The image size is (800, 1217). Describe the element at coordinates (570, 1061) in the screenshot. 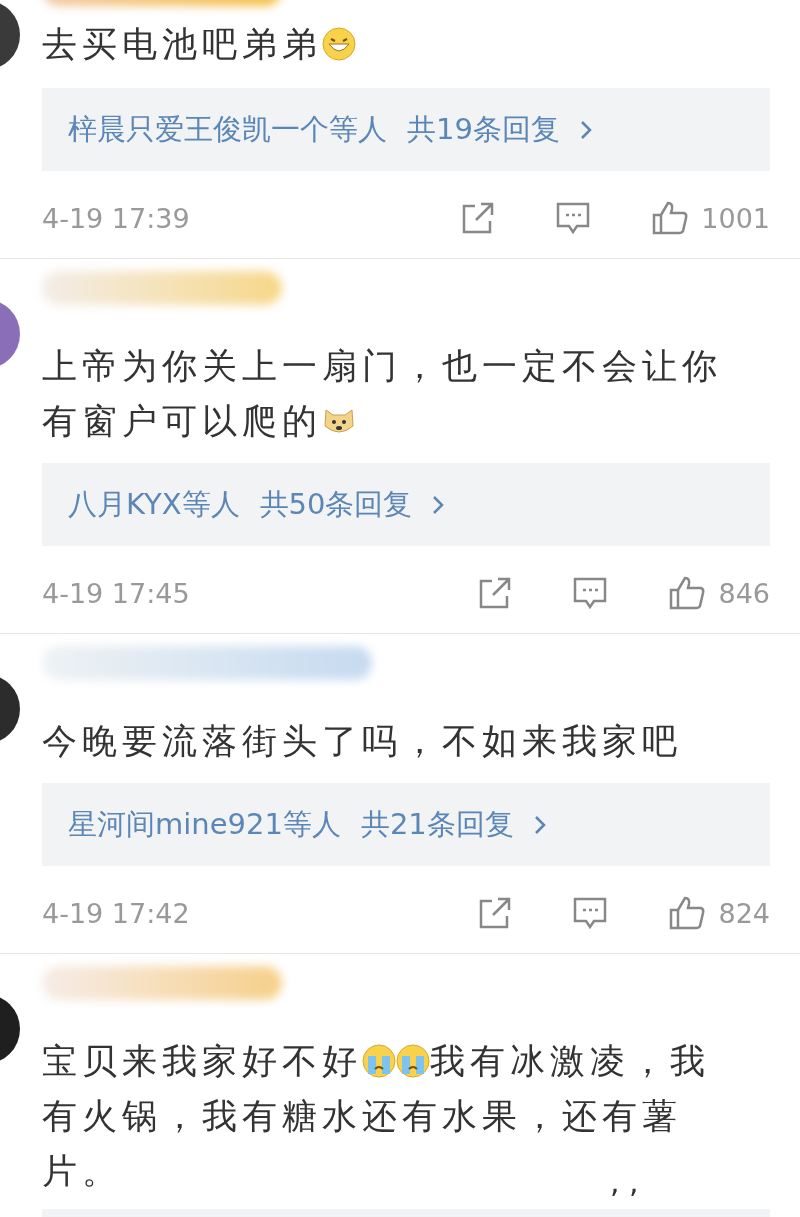

I see `comment-text: 我有冰激凌，我` at that location.